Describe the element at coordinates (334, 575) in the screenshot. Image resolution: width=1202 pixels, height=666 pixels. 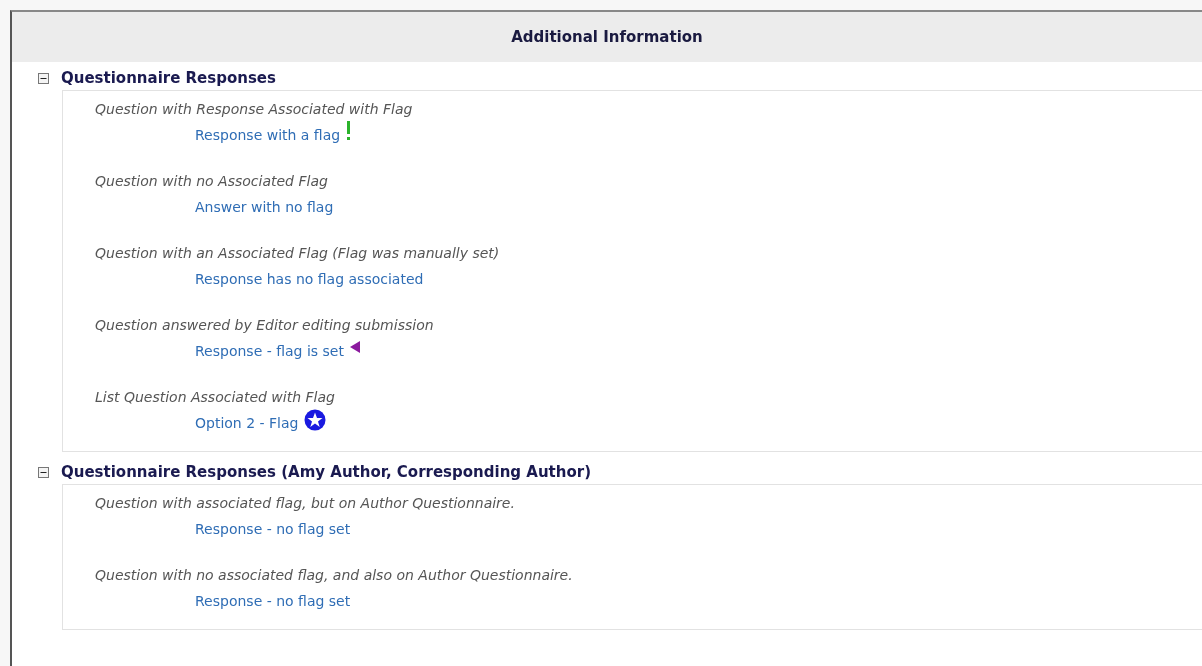
I see `question-text: Question with no associated flag, and also on Author Questionnaire.` at that location.